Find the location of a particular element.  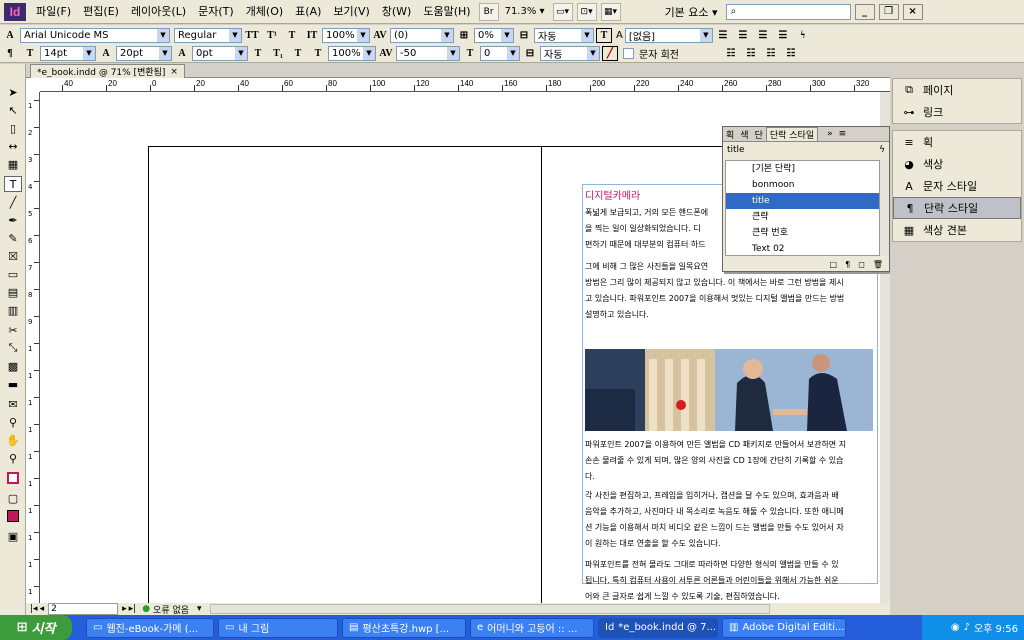

dock-item-char-styles: A 문자 스타일 is located at coordinates (957, 186).